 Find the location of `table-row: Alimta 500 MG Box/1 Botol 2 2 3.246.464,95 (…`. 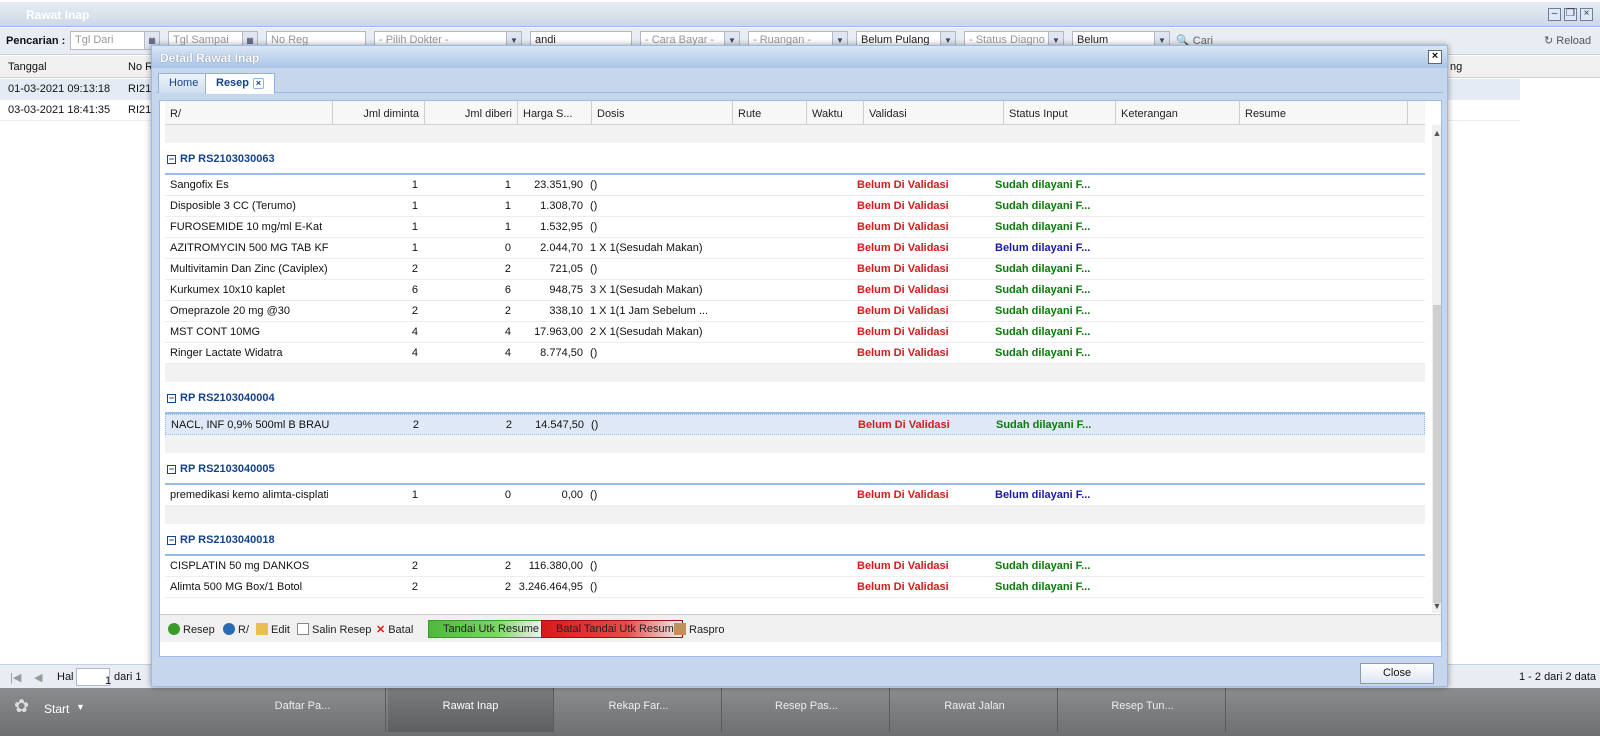

table-row: Alimta 500 MG Box/1 Botol 2 2 3.246.464,95 (… is located at coordinates (795, 587).